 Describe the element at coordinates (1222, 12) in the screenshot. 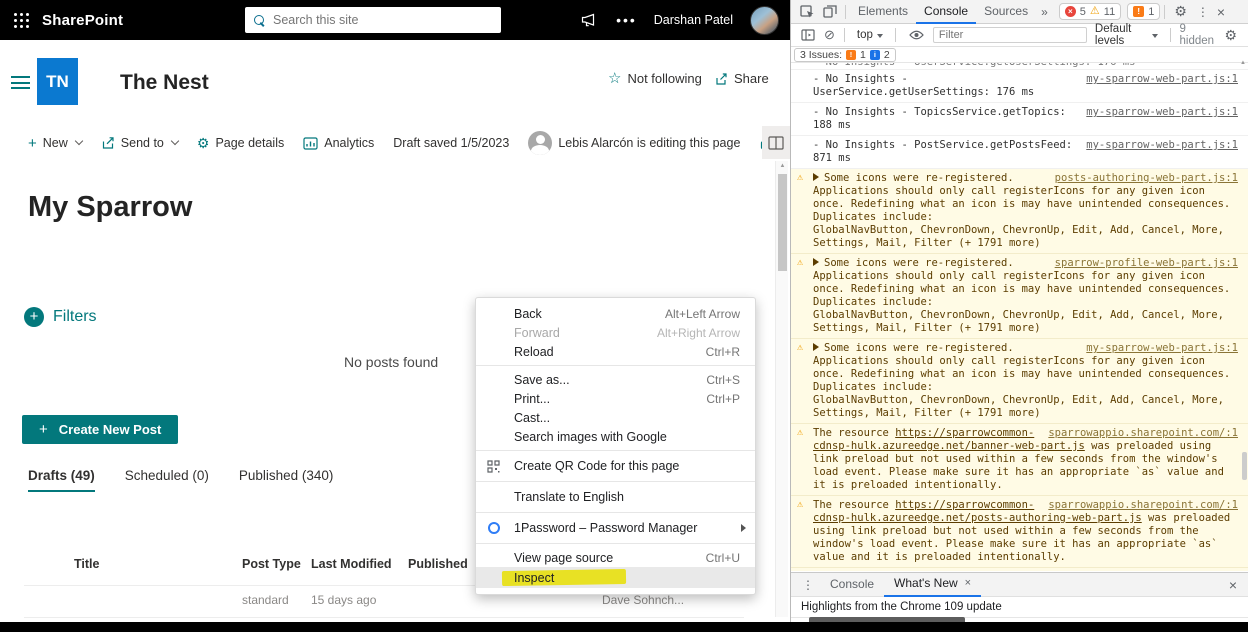

I see `close-devtools-icon: ×` at that location.